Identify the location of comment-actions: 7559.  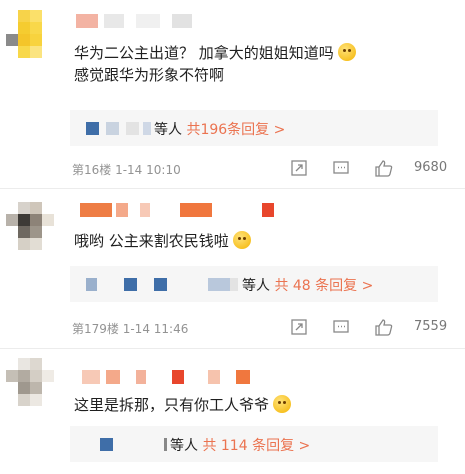
(375, 327).